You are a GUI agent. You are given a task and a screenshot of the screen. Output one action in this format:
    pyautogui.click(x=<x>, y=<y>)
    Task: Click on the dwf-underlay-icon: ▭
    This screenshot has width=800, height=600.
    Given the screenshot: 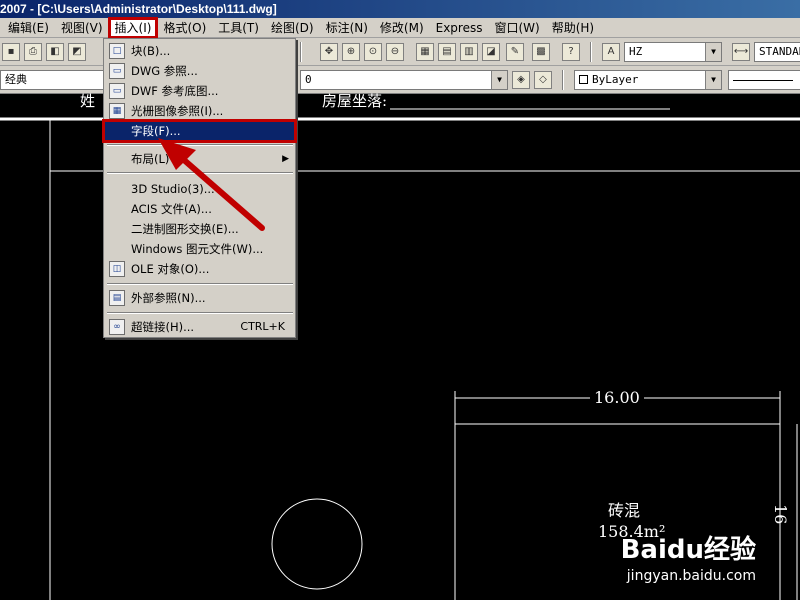 What is the action you would take?
    pyautogui.click(x=117, y=91)
    